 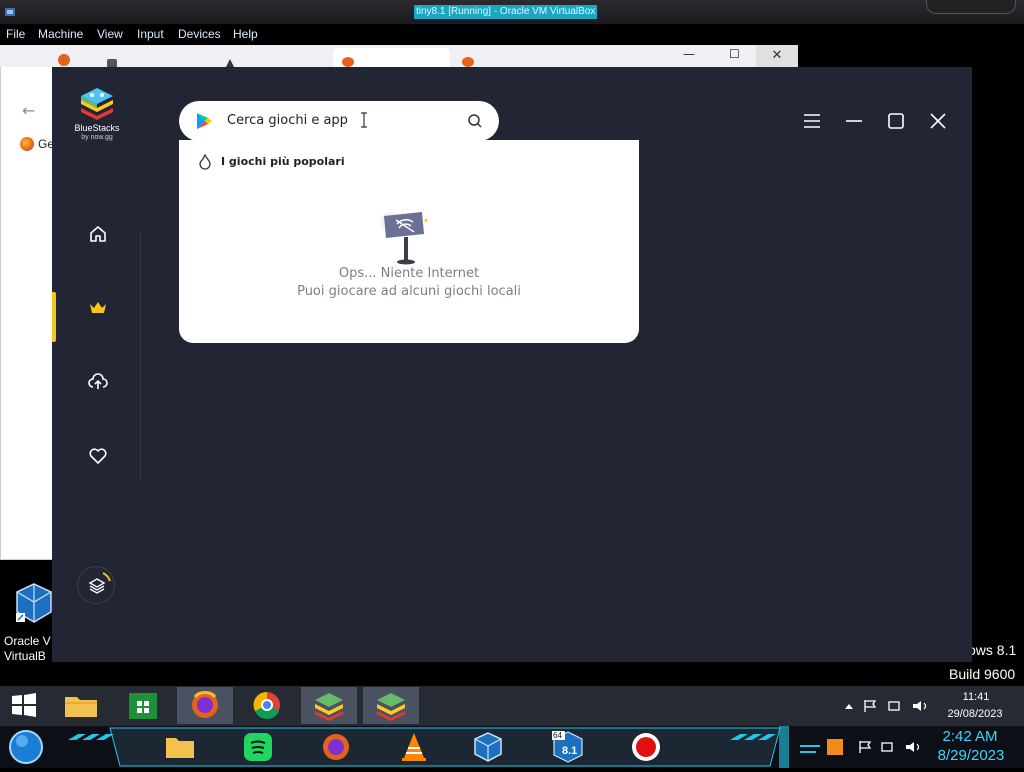 What do you see at coordinates (689, 54) in the screenshot?
I see `firefox-minimize-button: —` at bounding box center [689, 54].